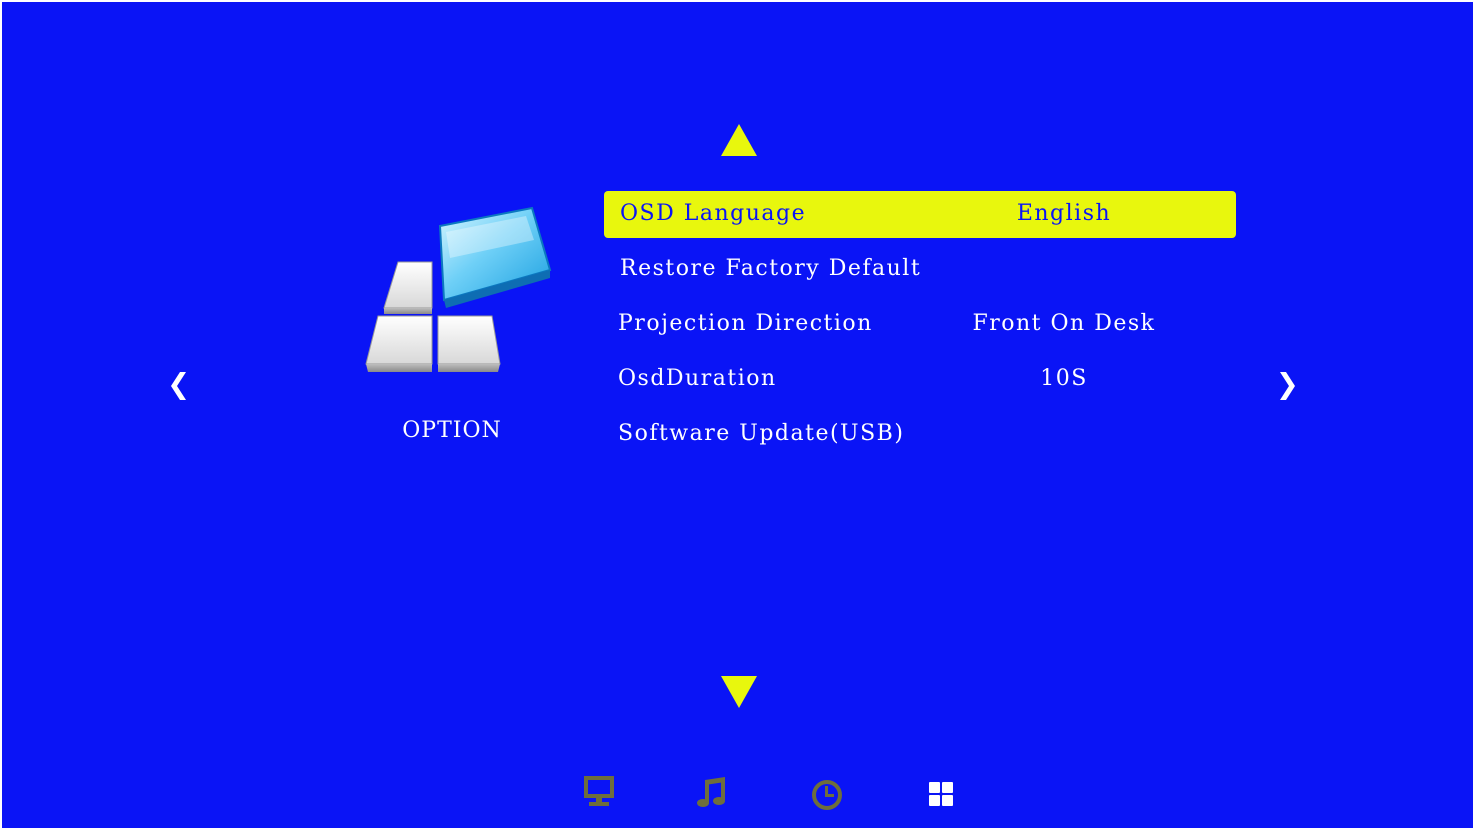  What do you see at coordinates (771, 268) in the screenshot?
I see `menu-item-label: Restore Factory Default` at bounding box center [771, 268].